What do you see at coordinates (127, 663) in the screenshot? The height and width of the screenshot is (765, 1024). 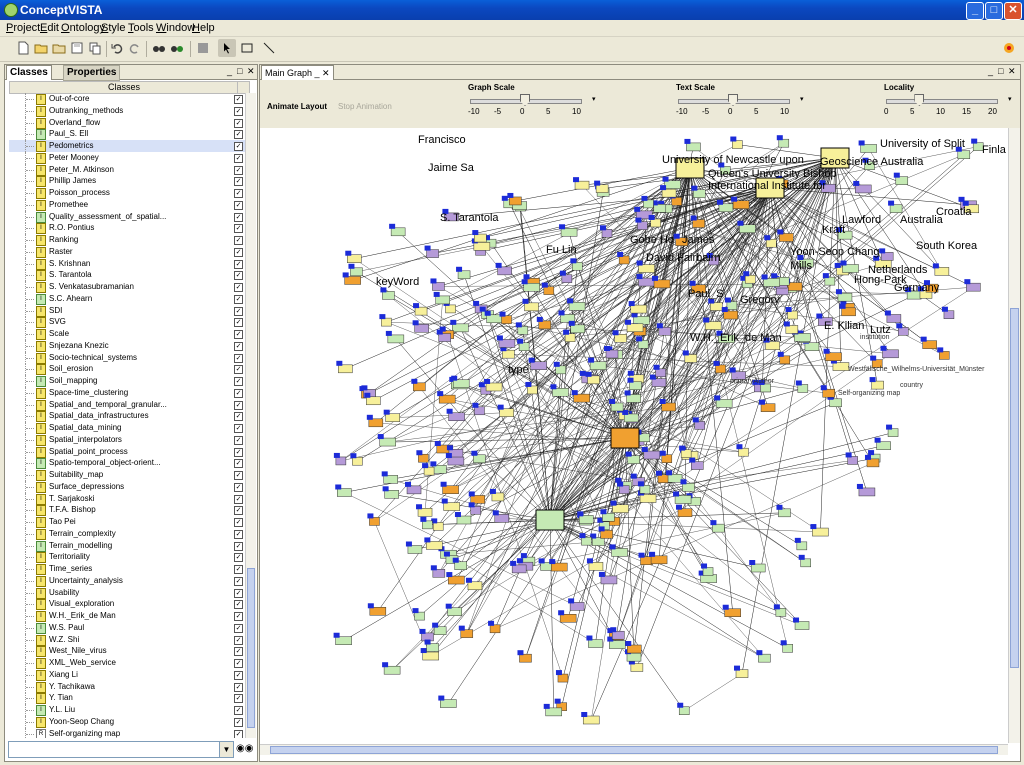 I see `class-list-item: I XML_Web_service ✓` at bounding box center [127, 663].